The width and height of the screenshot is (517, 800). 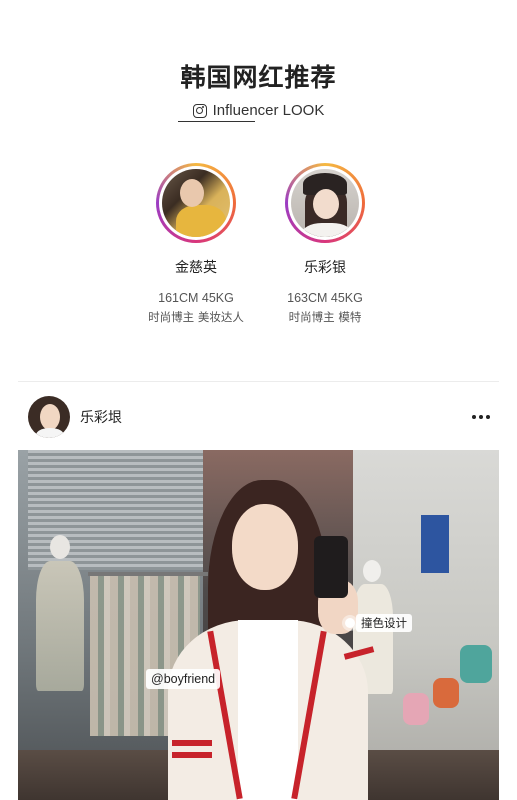 I want to click on post-username: 乐彩垠, so click(x=101, y=417).